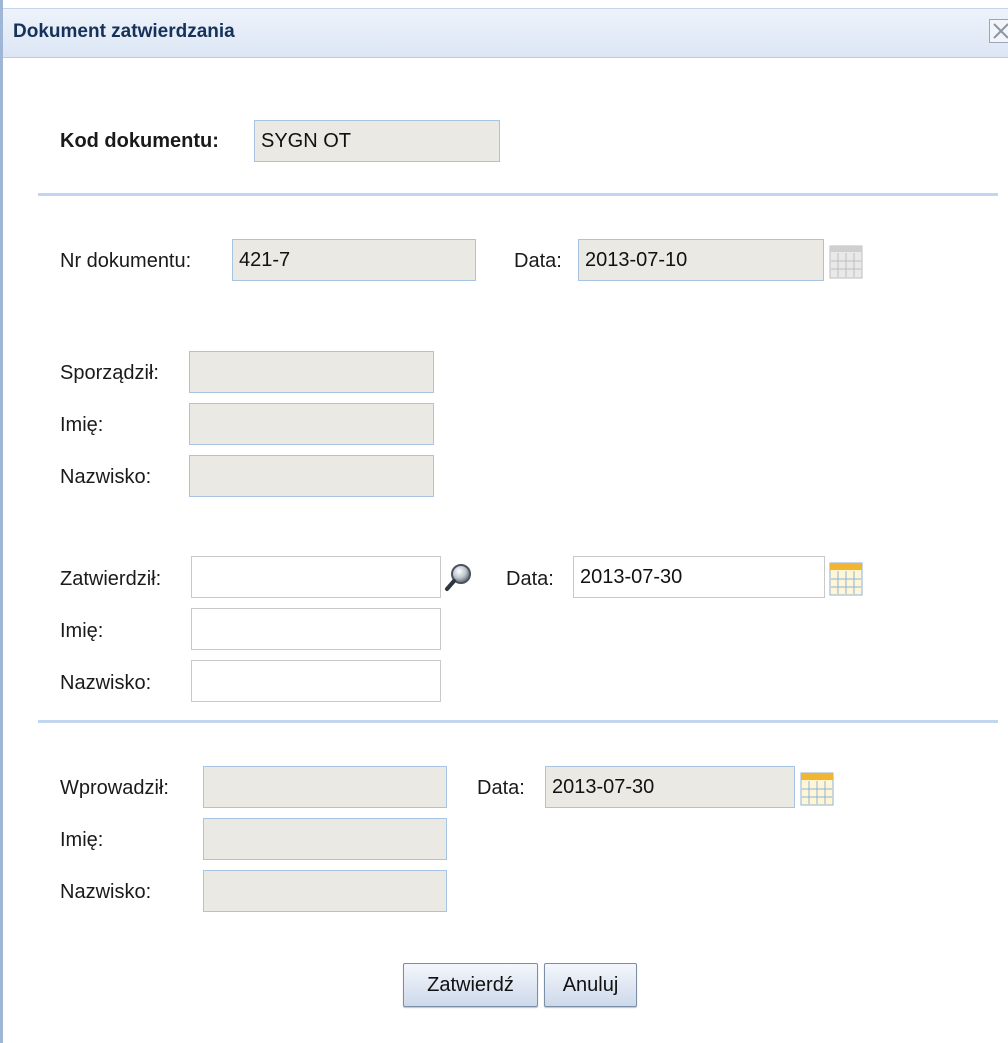  What do you see at coordinates (82, 840) in the screenshot?
I see `entered-first-name-label: Imię:` at bounding box center [82, 840].